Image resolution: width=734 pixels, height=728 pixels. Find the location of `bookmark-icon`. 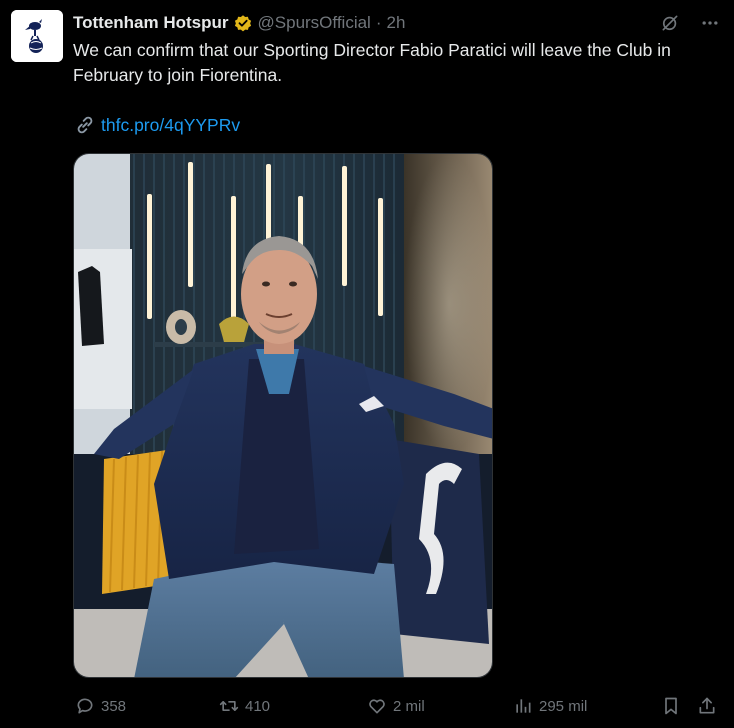

bookmark-icon is located at coordinates (671, 706).